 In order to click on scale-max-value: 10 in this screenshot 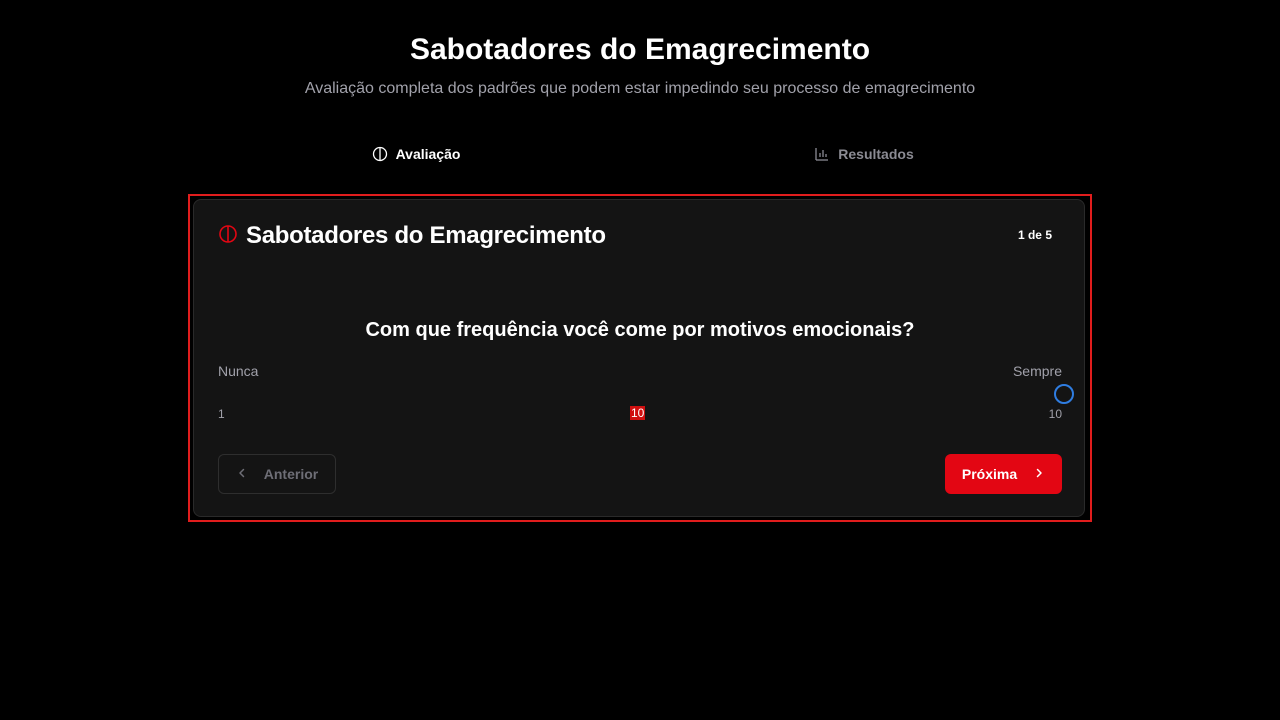, I will do `click(1055, 414)`.